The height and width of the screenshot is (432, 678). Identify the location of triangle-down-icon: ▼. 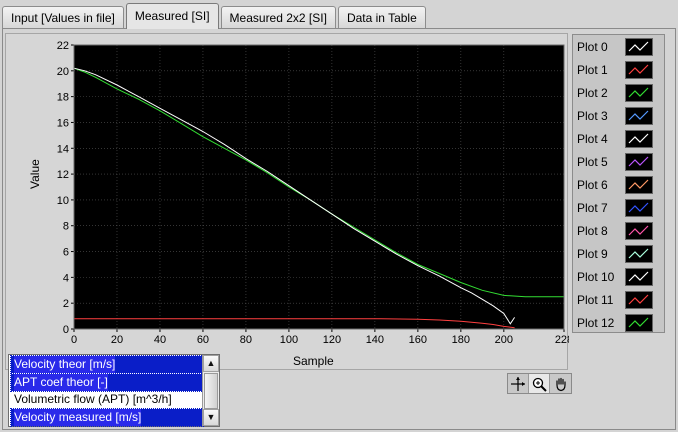
(211, 417).